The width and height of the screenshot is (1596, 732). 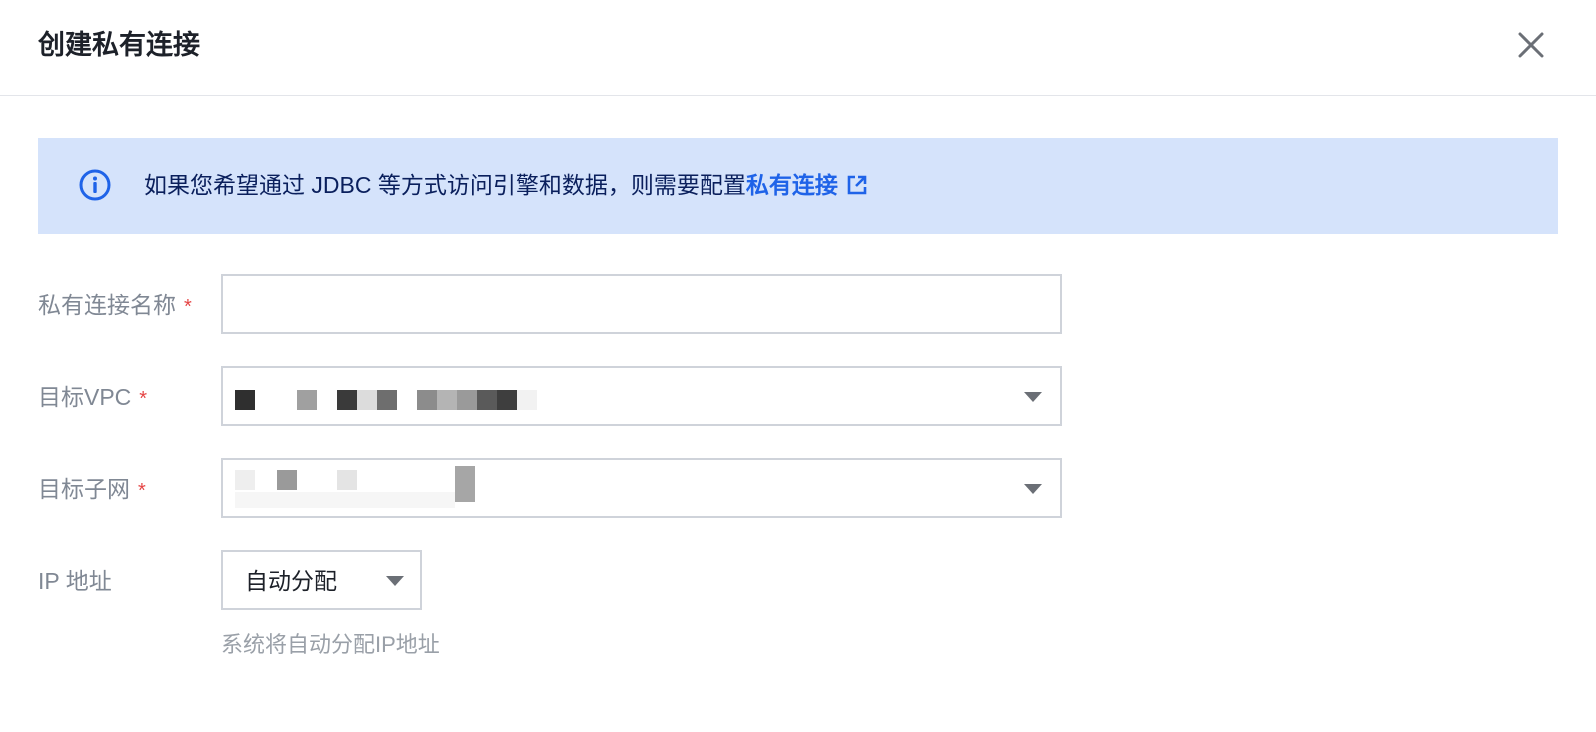 I want to click on connection-name-label: 私有连接名称 *, so click(x=115, y=306).